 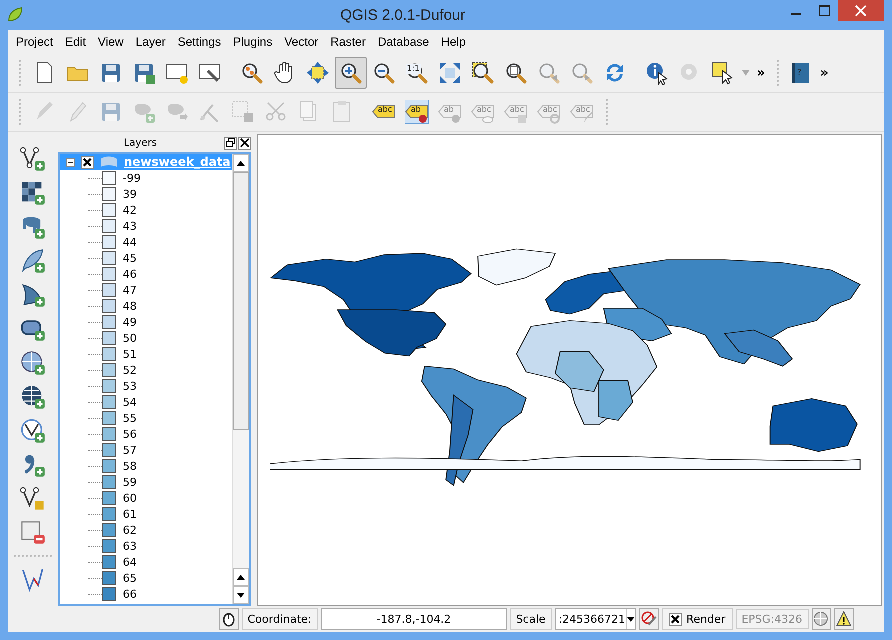 I want to click on scrollbar, so click(x=240, y=379).